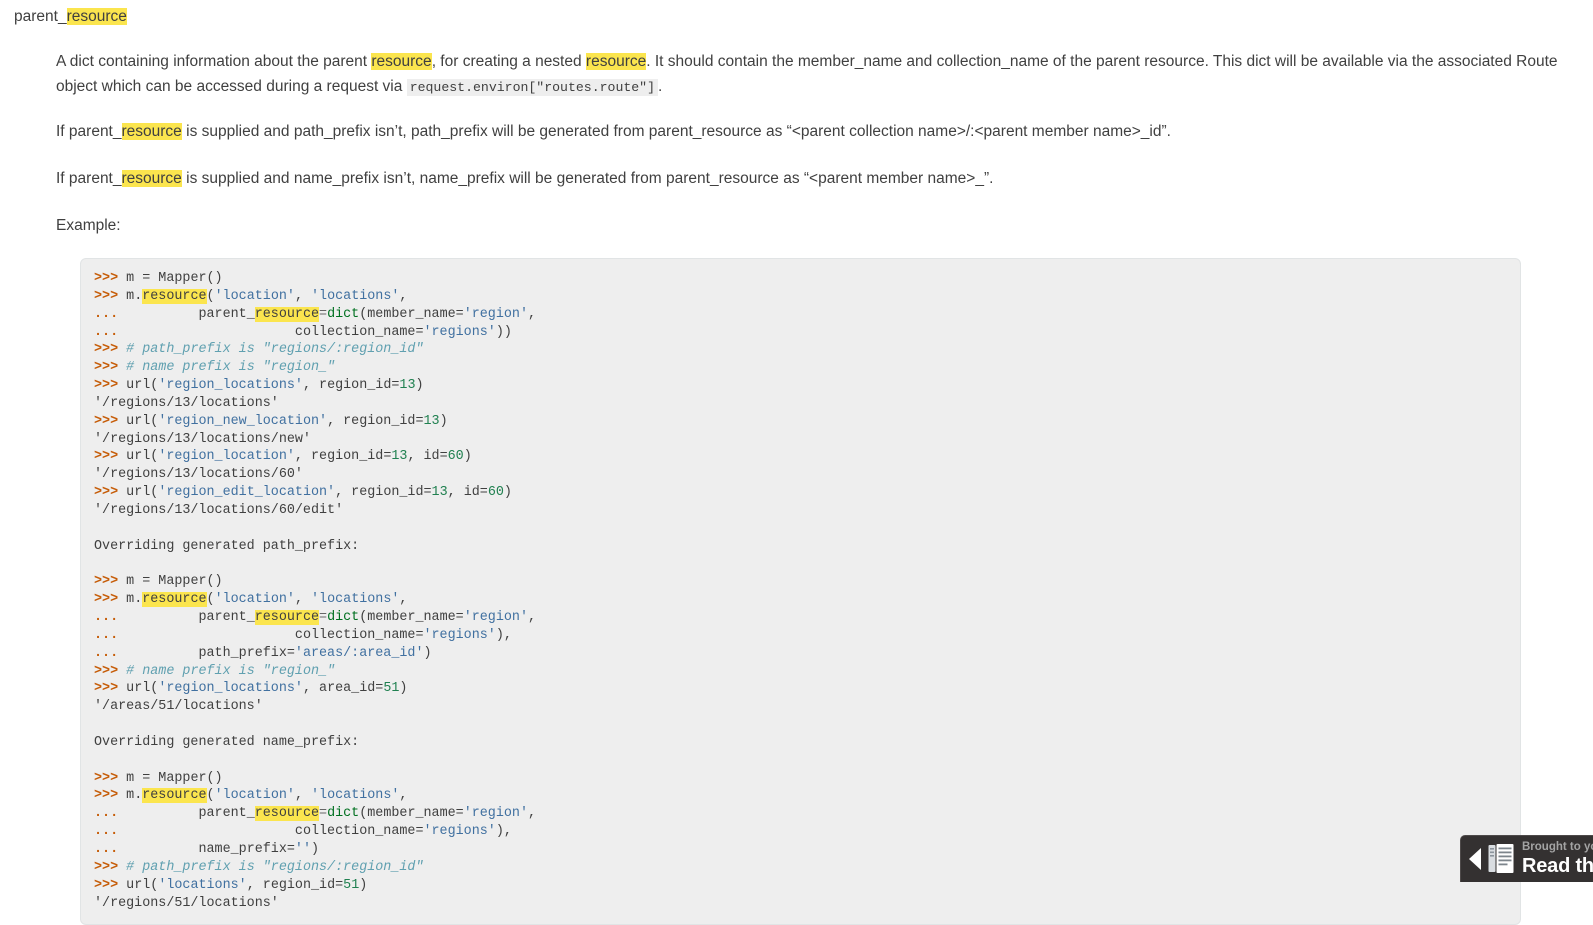 This screenshot has width=1593, height=925. I want to click on code-line: ... name_prefix=''), so click(807, 850).